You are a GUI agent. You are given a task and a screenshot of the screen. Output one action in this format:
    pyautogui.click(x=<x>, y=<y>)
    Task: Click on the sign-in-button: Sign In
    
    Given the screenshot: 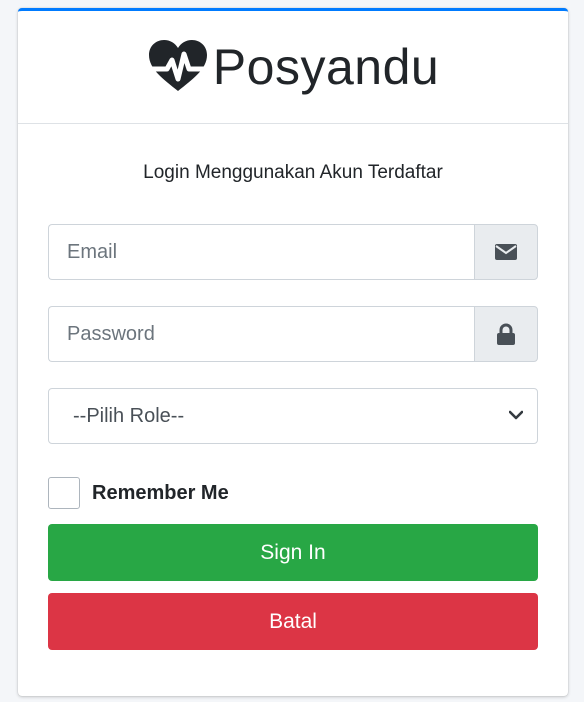 What is the action you would take?
    pyautogui.click(x=293, y=552)
    